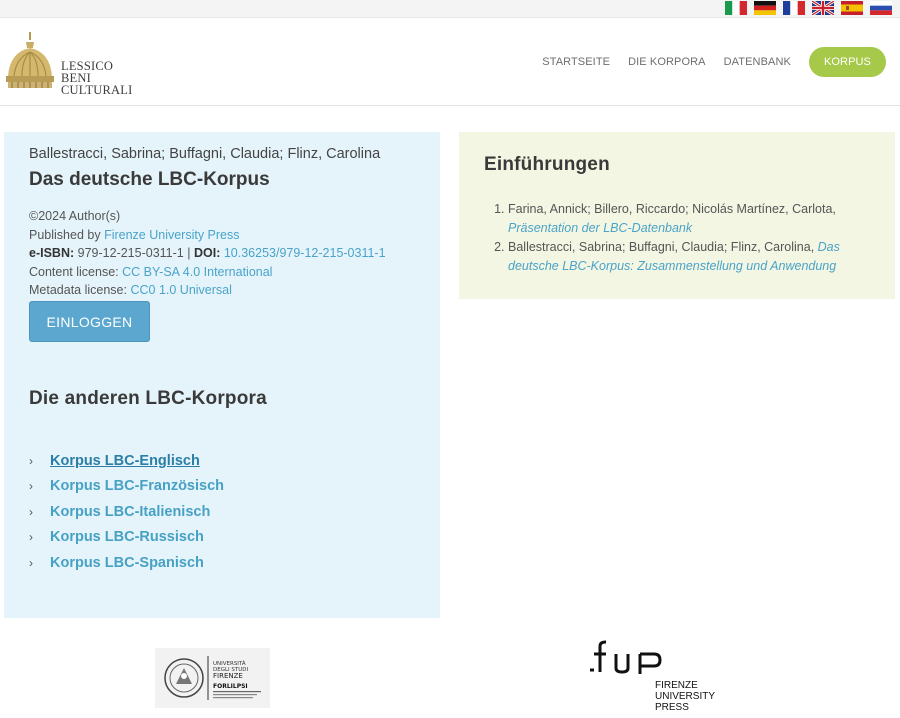  What do you see at coordinates (757, 62) in the screenshot?
I see `nav-datenbank: DATENBANK` at bounding box center [757, 62].